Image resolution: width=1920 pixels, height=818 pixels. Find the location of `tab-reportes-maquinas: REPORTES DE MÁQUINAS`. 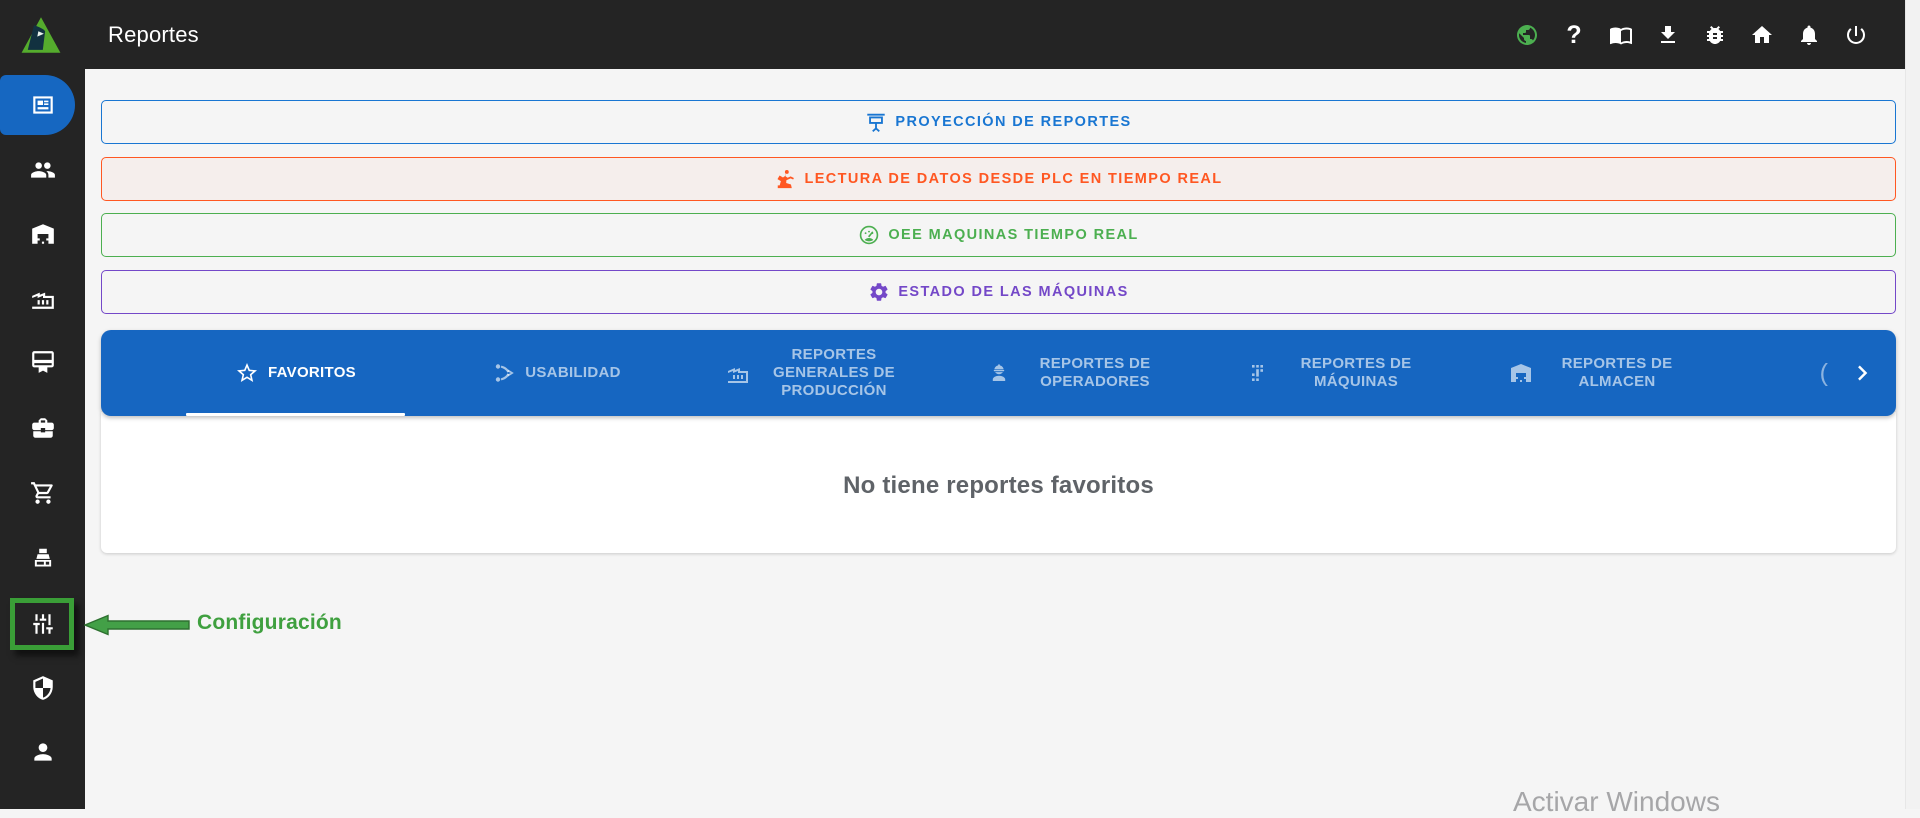

tab-reportes-maquinas: REPORTES DE MÁQUINAS is located at coordinates (1339, 373).